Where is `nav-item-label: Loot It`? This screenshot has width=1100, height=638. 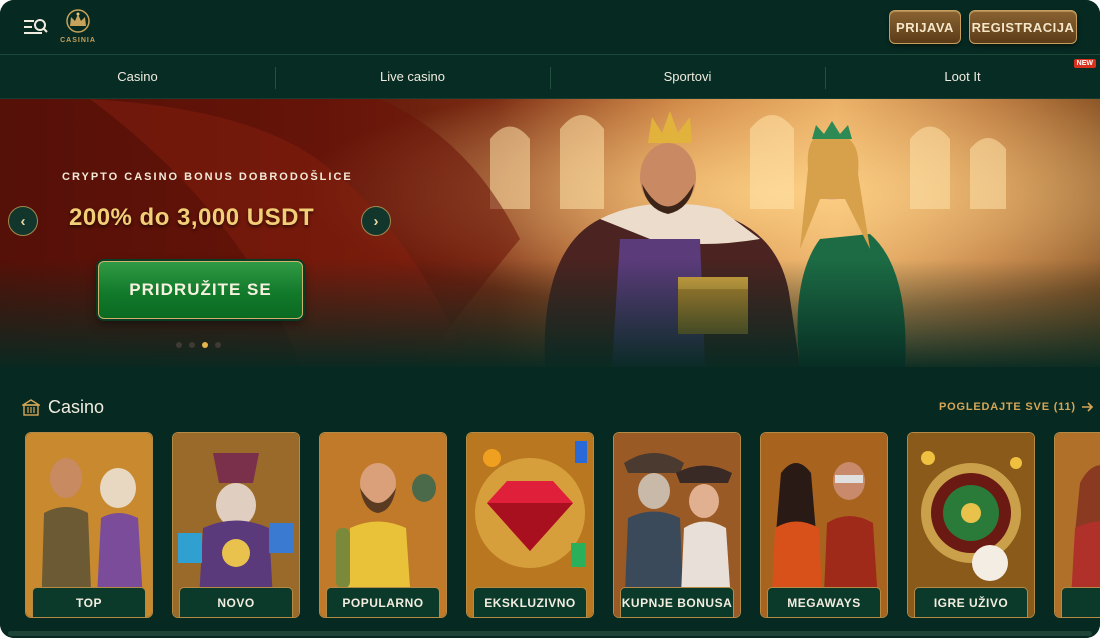
nav-item-label: Loot It is located at coordinates (962, 76).